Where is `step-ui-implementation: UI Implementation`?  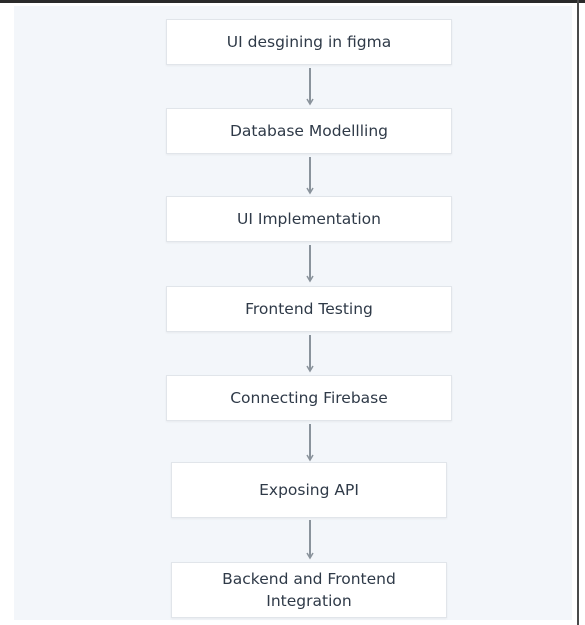
step-ui-implementation: UI Implementation is located at coordinates (309, 219).